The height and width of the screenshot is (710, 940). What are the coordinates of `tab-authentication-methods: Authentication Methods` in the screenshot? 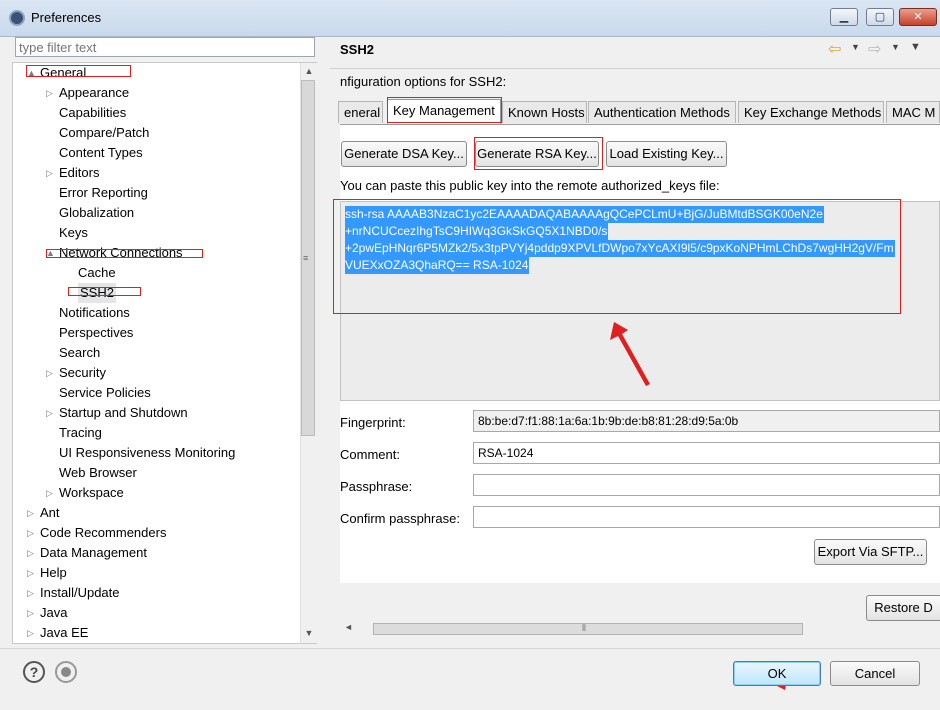 It's located at (662, 112).